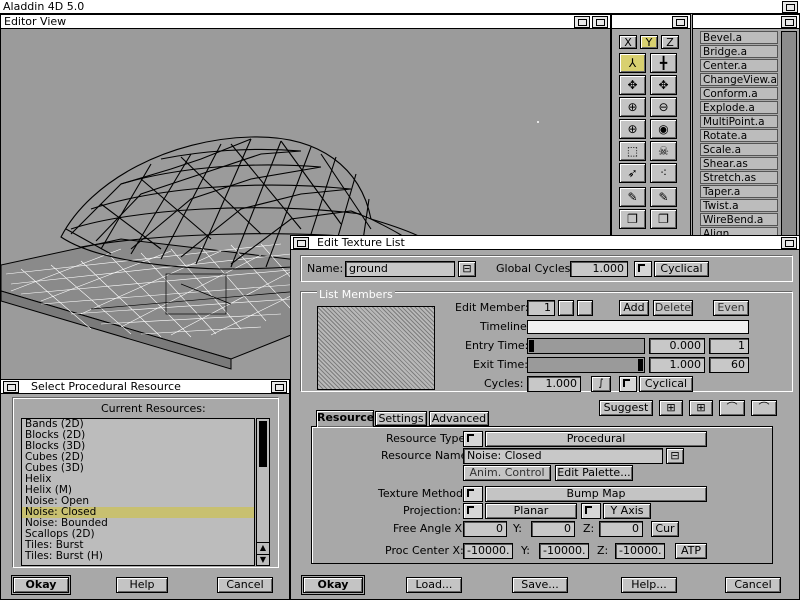  What do you see at coordinates (263, 547) in the screenshot?
I see `scroll-up-icon: ▲` at bounding box center [263, 547].